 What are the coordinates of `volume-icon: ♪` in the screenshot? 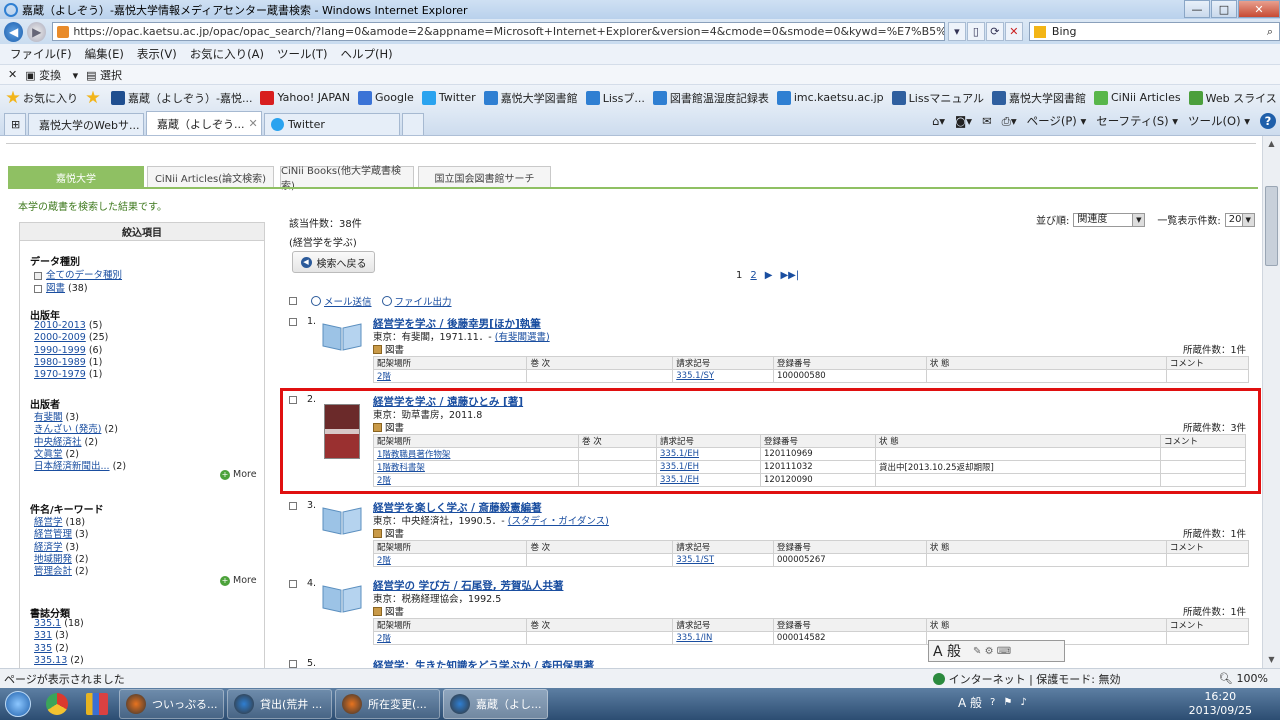 It's located at (1023, 702).